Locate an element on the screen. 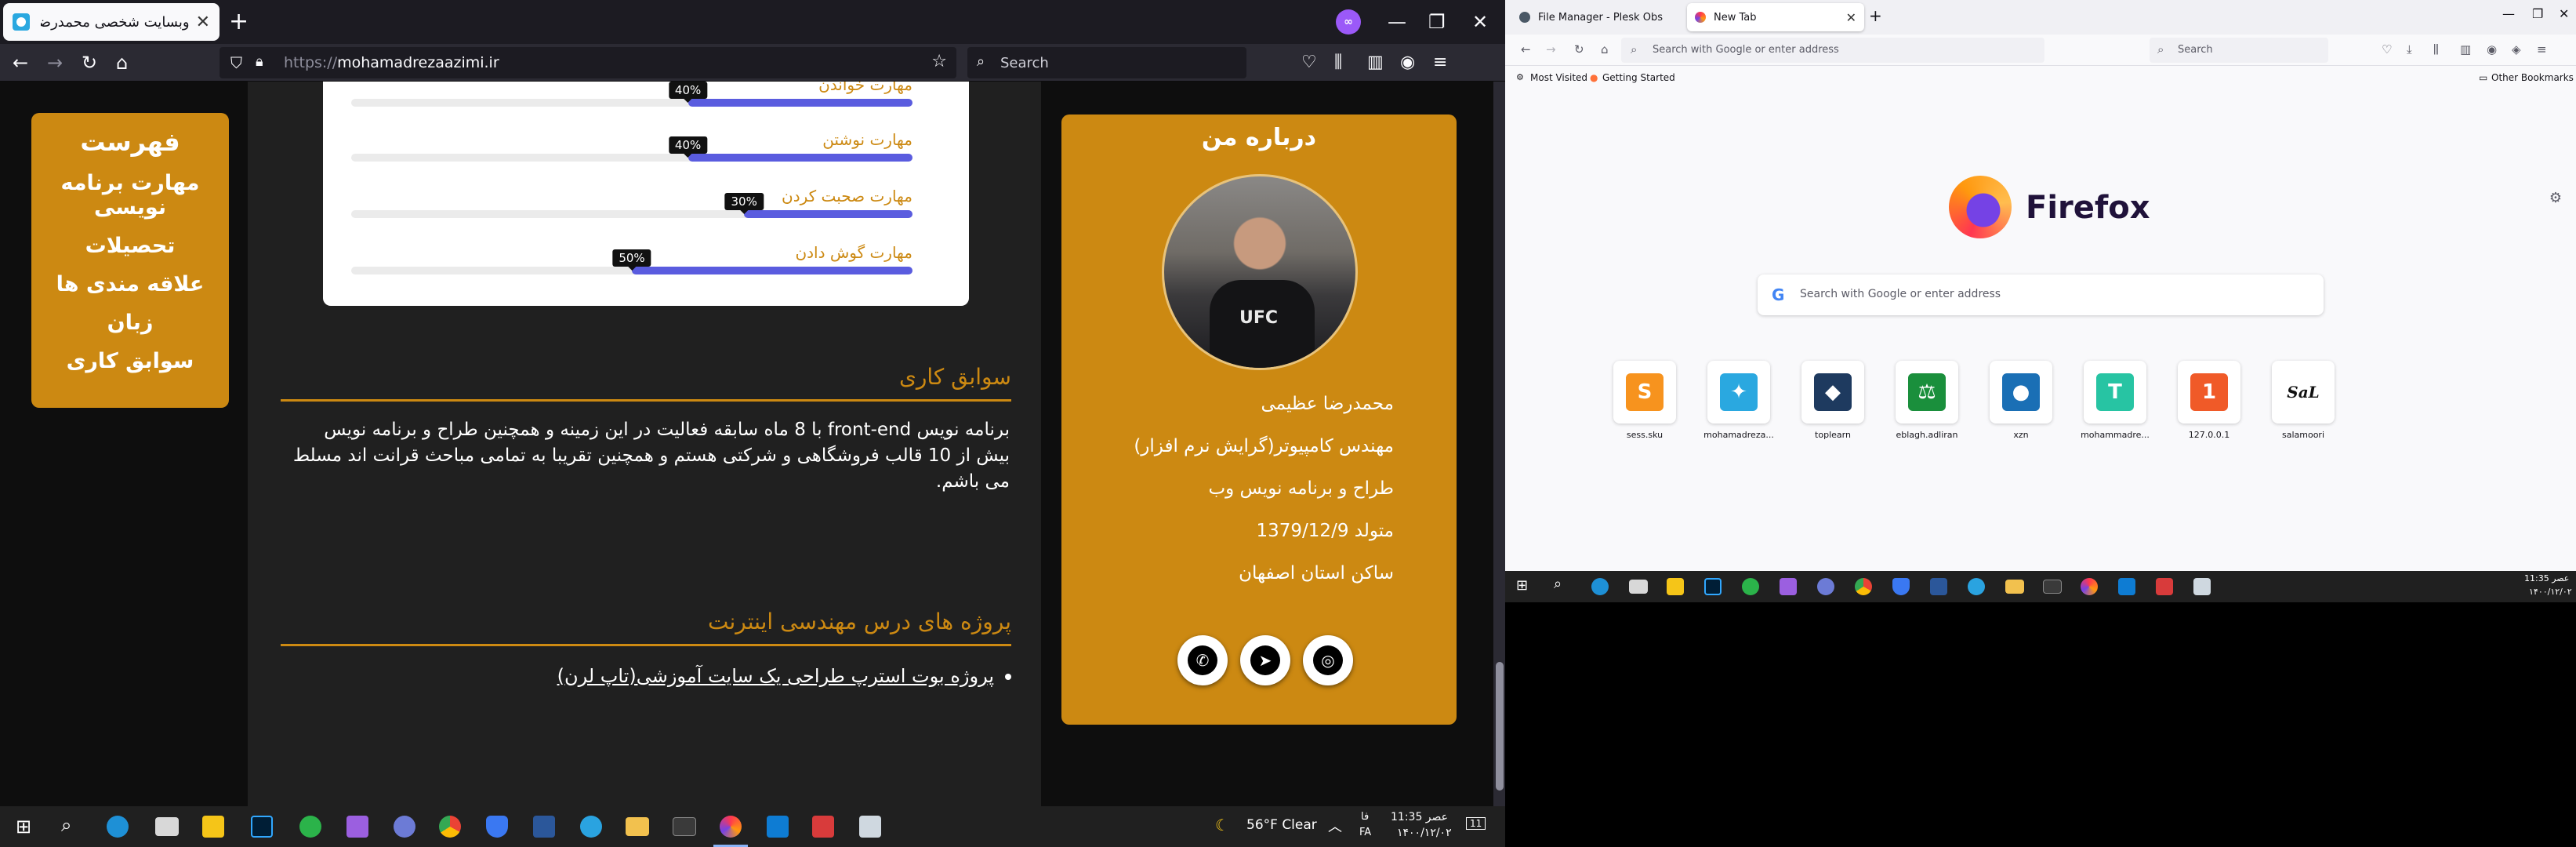 The height and width of the screenshot is (847, 2576). bookmark-getting-started: Getting Started is located at coordinates (1639, 77).